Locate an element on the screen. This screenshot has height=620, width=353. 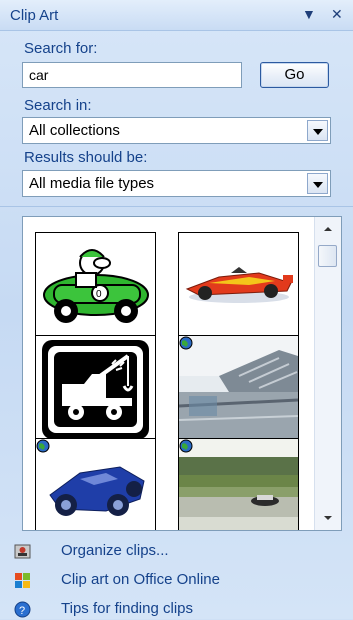
blue-vintage-car-photo is located at coordinates (95, 484).